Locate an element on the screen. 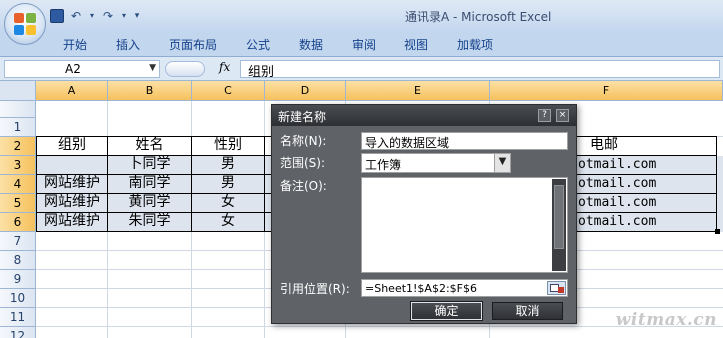 The image size is (723, 338). column-header-c: C is located at coordinates (228, 91).